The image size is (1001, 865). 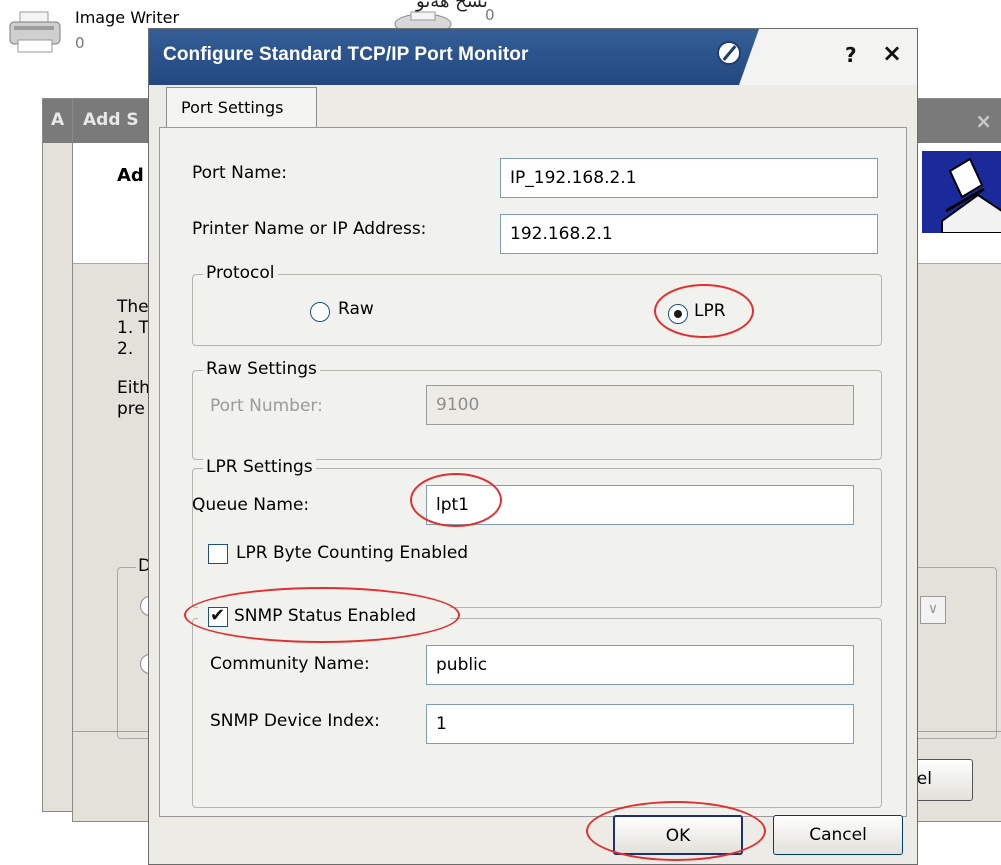 What do you see at coordinates (239, 173) in the screenshot?
I see `port-name-label: Port Name:` at bounding box center [239, 173].